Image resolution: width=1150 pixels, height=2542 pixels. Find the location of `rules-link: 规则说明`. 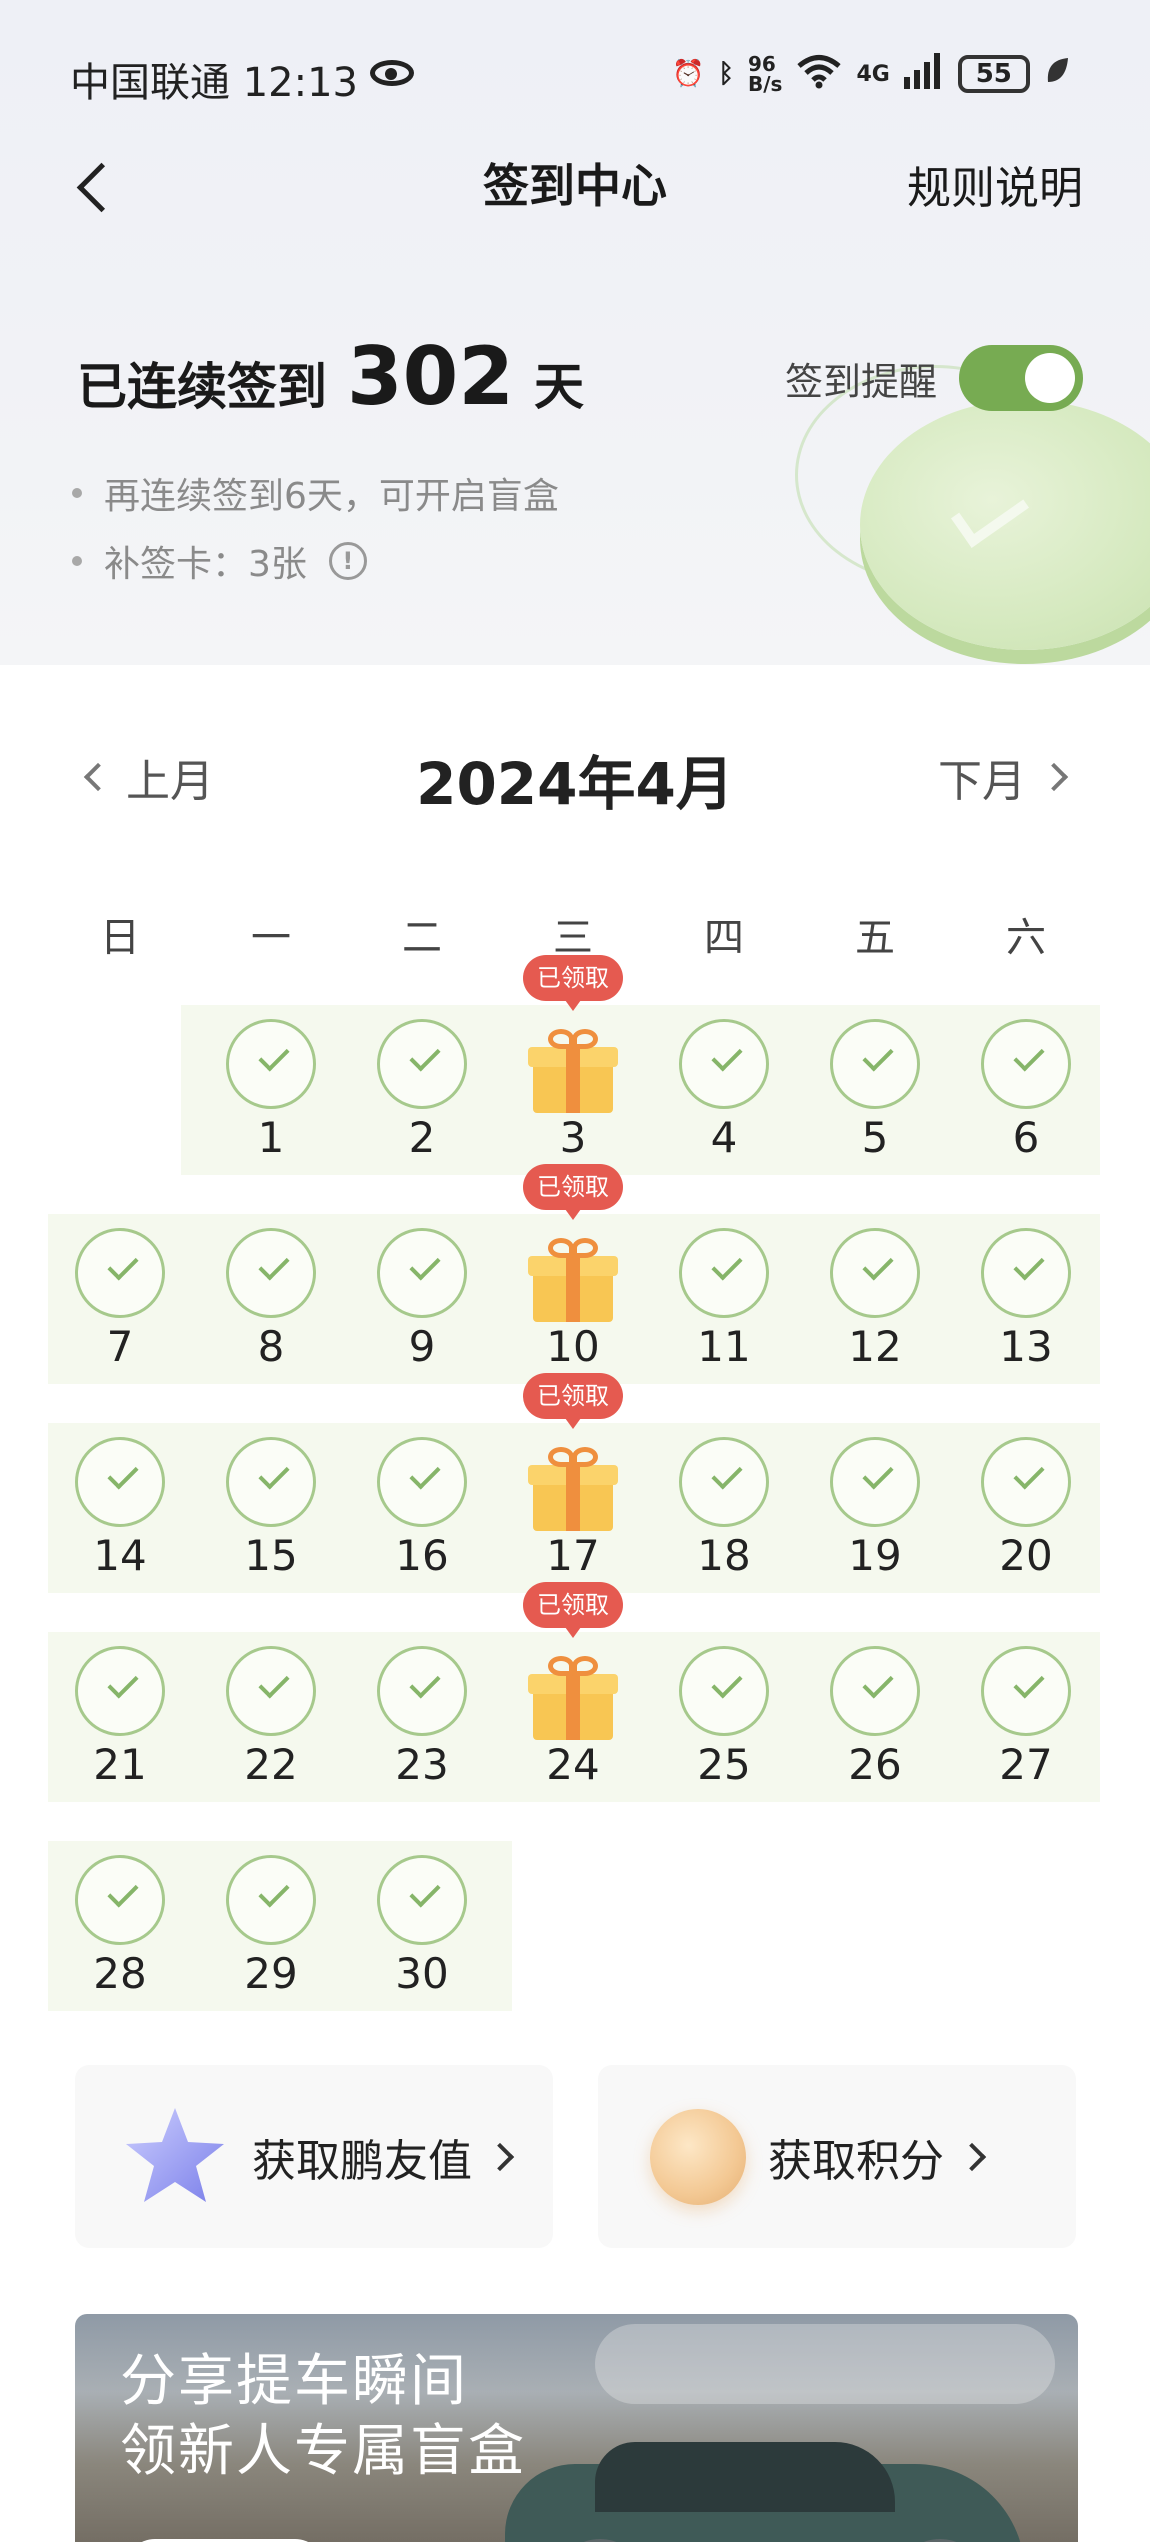

rules-link: 规则说明 is located at coordinates (995, 184).